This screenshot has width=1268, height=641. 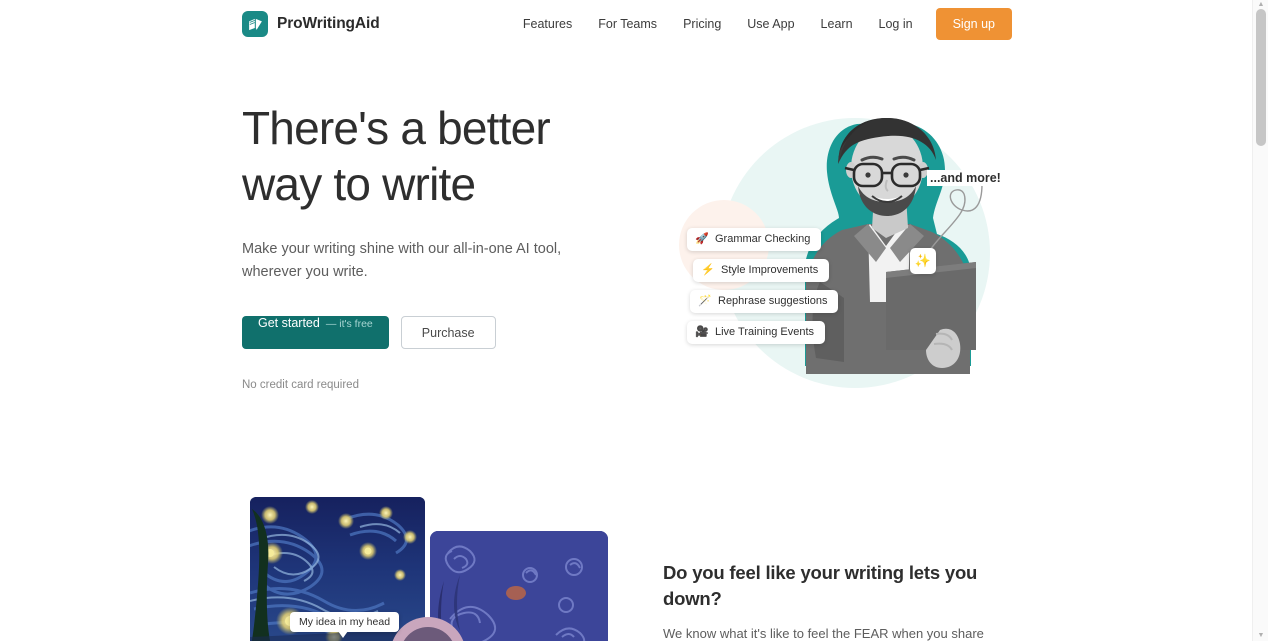 What do you see at coordinates (705, 301) in the screenshot?
I see `magic-wand-icon: 🪄` at bounding box center [705, 301].